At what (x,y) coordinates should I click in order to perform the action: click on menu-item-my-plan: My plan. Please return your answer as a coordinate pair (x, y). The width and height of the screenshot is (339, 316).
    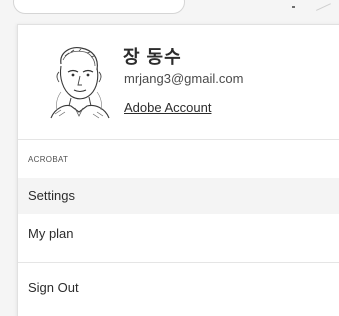
    Looking at the image, I should click on (178, 234).